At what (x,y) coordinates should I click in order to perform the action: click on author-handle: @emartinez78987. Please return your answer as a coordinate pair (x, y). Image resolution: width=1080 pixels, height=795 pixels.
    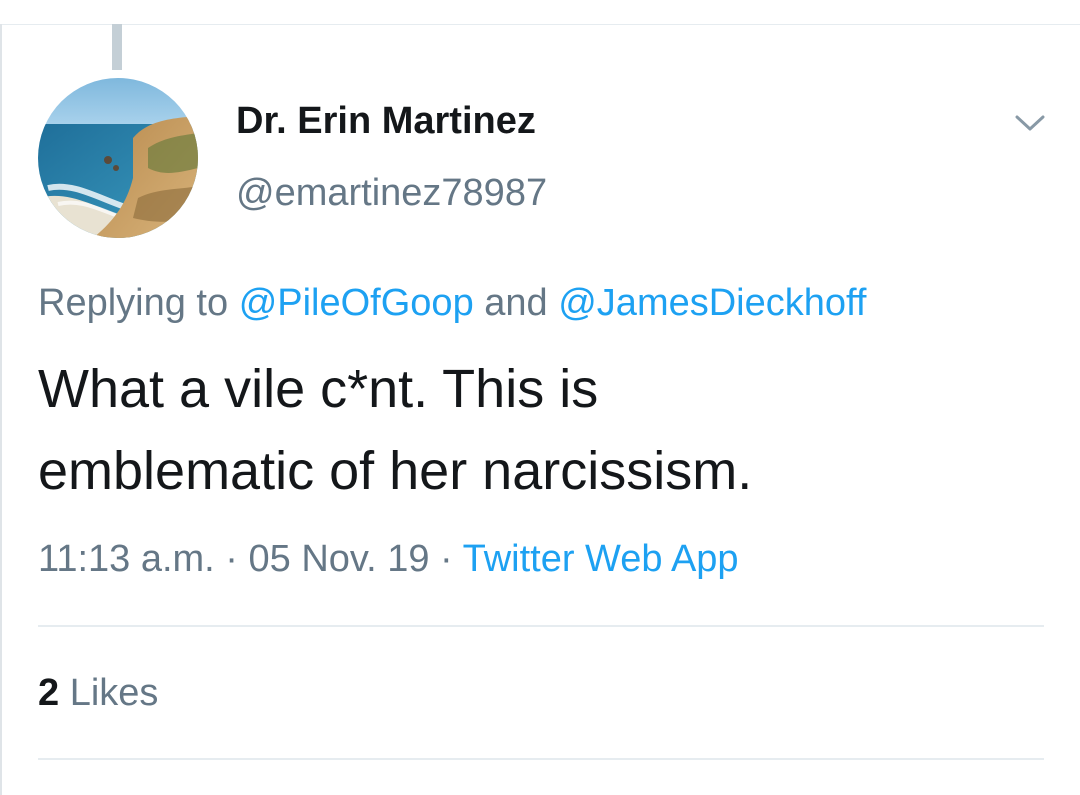
    Looking at the image, I should click on (391, 193).